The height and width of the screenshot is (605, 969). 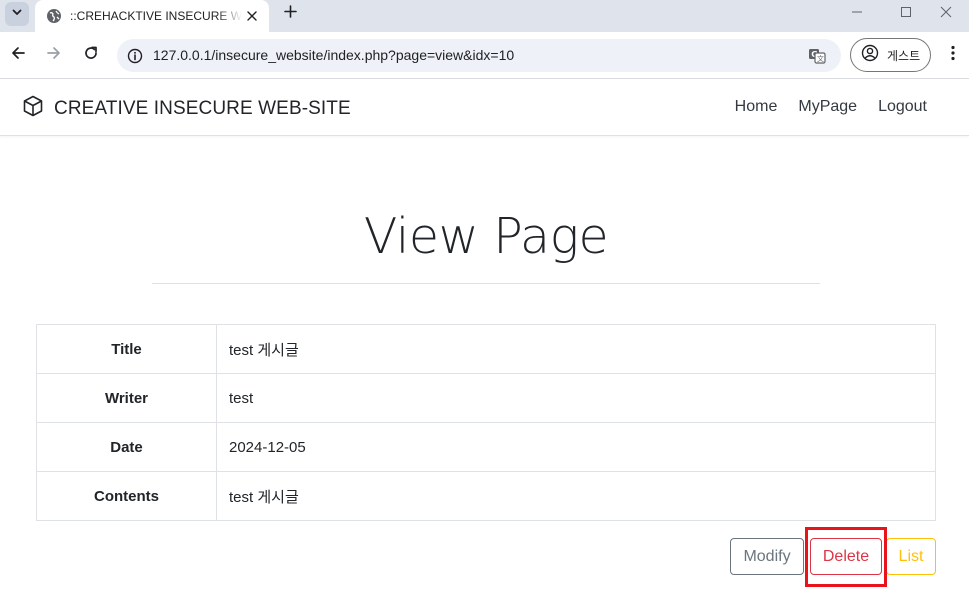 What do you see at coordinates (202, 108) in the screenshot?
I see `brand-text: CREATIVE INSECURE WEB-SITE` at bounding box center [202, 108].